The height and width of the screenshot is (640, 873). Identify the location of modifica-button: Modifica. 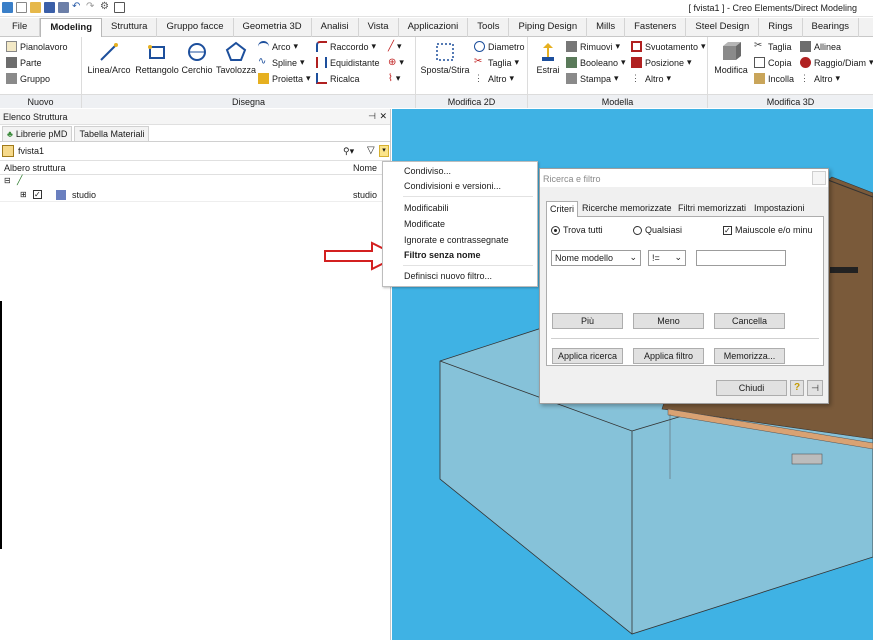
(731, 58).